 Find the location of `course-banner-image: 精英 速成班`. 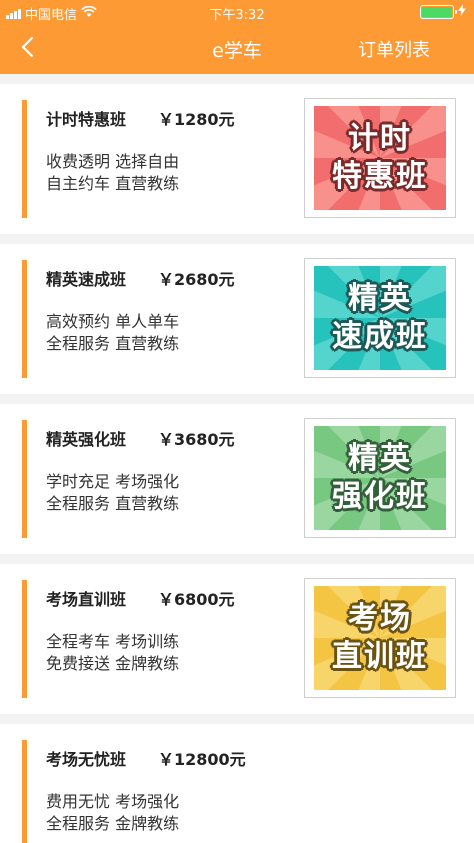

course-banner-image: 精英 速成班 is located at coordinates (380, 318).